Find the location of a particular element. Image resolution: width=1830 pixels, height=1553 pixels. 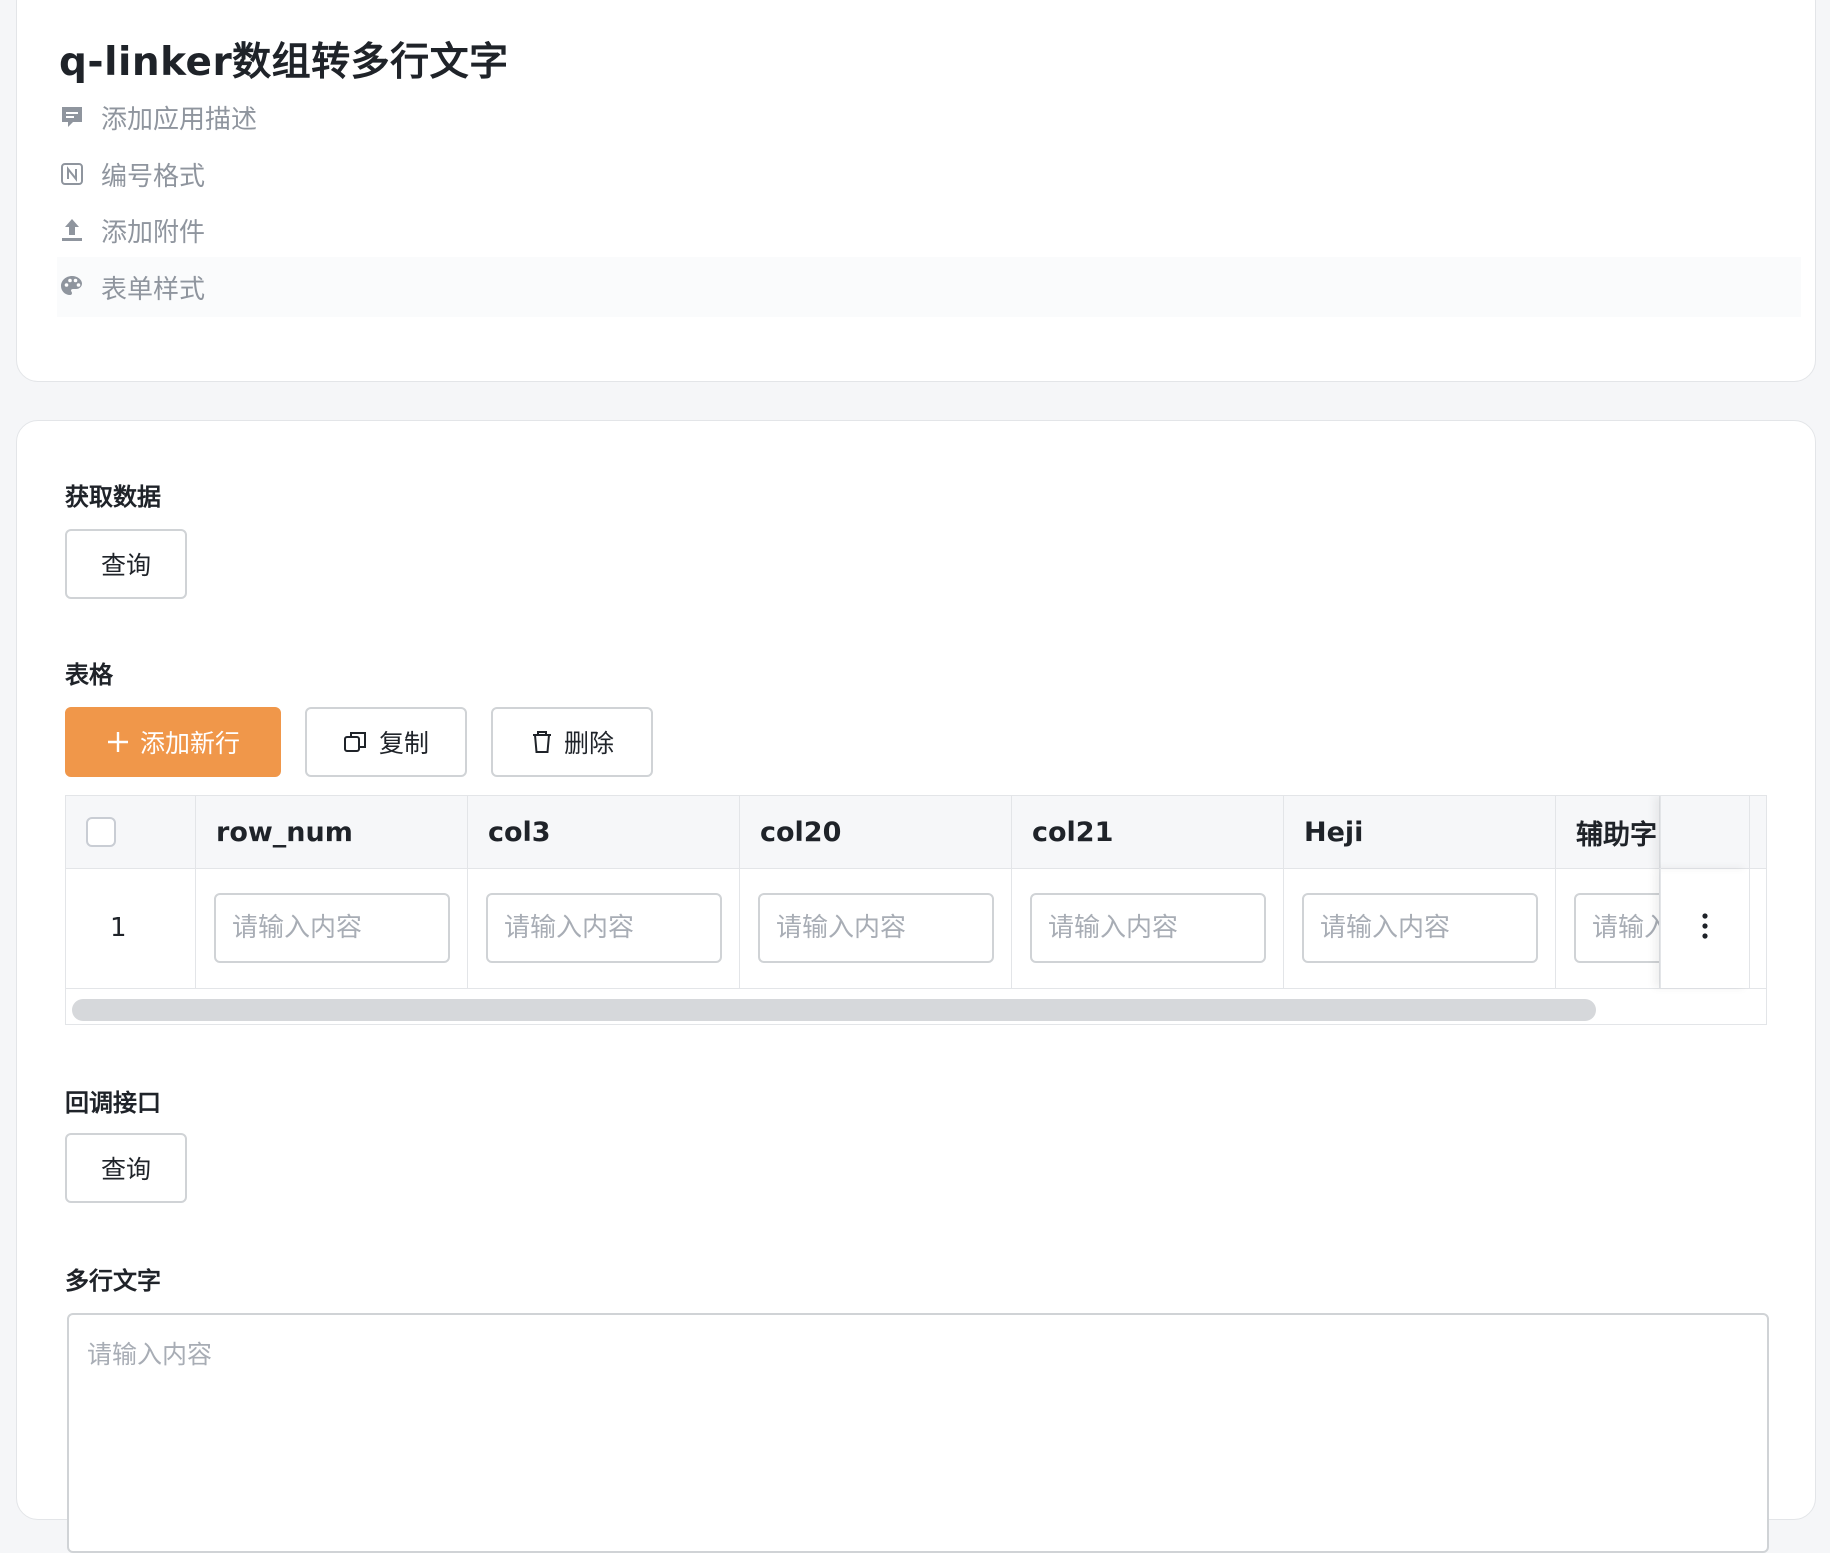

more-vertical-icon is located at coordinates (1705, 928).